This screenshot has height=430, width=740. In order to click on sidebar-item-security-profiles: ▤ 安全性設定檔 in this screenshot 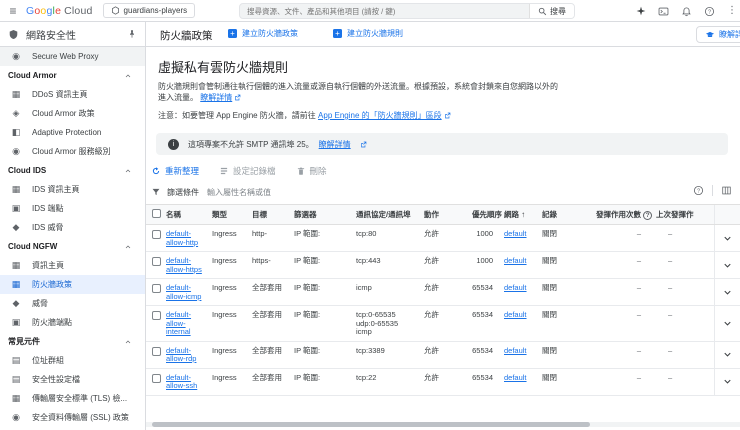, I will do `click(72, 379)`.